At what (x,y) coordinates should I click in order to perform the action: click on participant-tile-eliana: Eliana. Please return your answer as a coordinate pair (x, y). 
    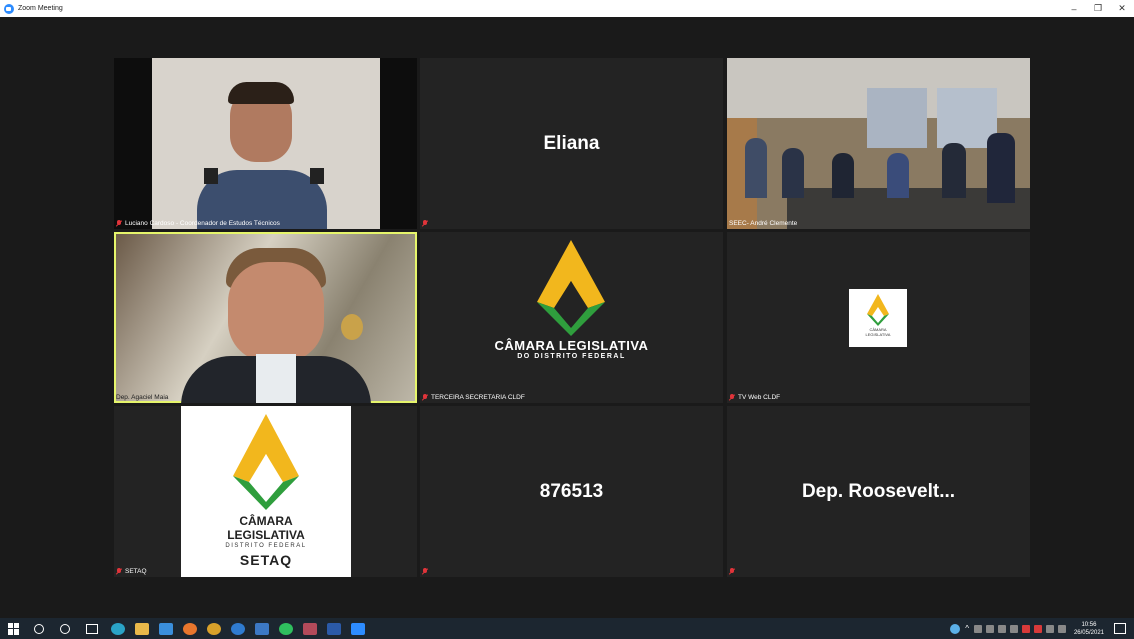
    Looking at the image, I should click on (571, 143).